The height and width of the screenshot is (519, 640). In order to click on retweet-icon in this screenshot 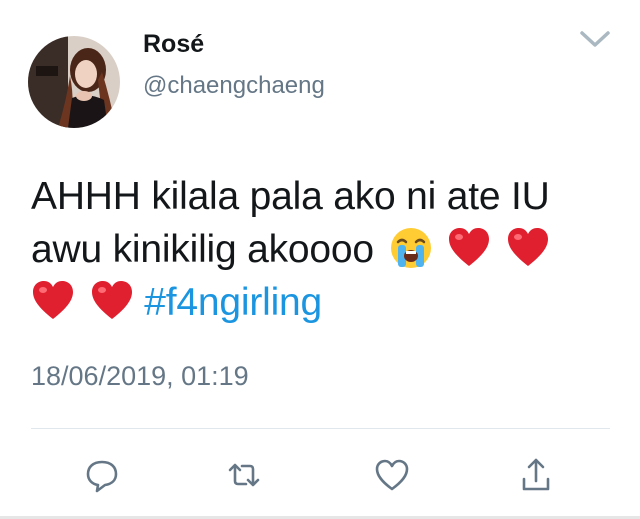, I will do `click(244, 475)`.